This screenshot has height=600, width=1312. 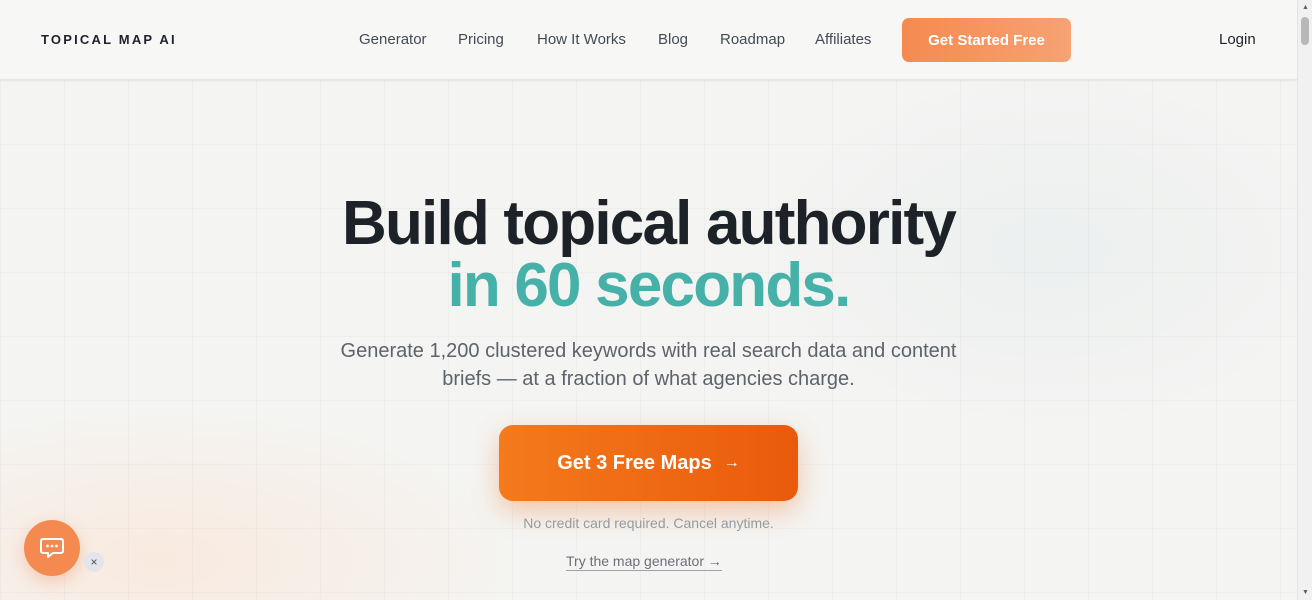 What do you see at coordinates (634, 462) in the screenshot?
I see `get-free-maps-label: Get 3 Free Maps` at bounding box center [634, 462].